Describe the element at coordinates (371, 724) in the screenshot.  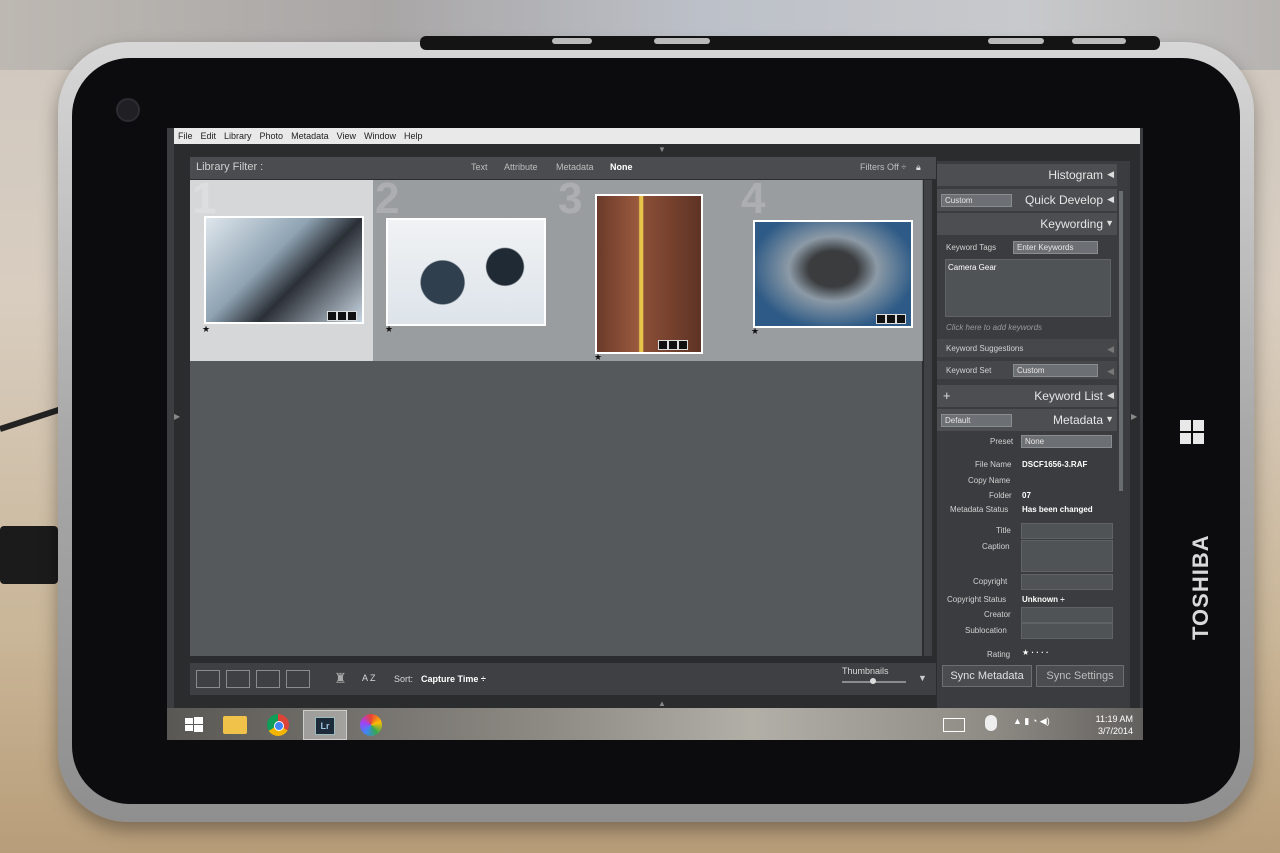
I see `picasa-icon` at that location.